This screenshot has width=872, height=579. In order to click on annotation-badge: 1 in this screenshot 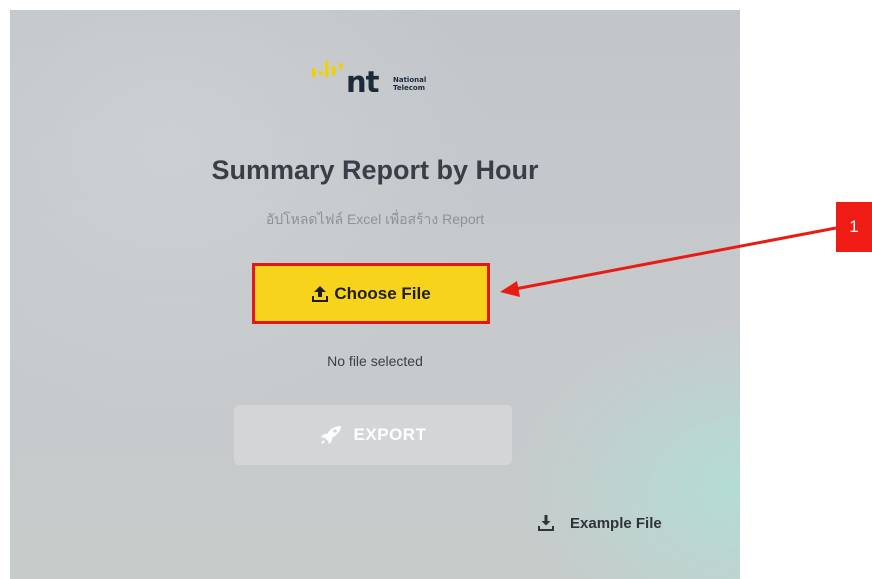, I will do `click(854, 227)`.